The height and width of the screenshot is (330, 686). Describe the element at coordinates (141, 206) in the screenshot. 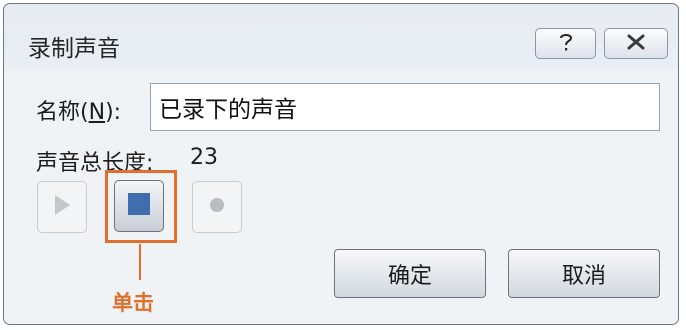

I see `stop-button-highlight` at that location.